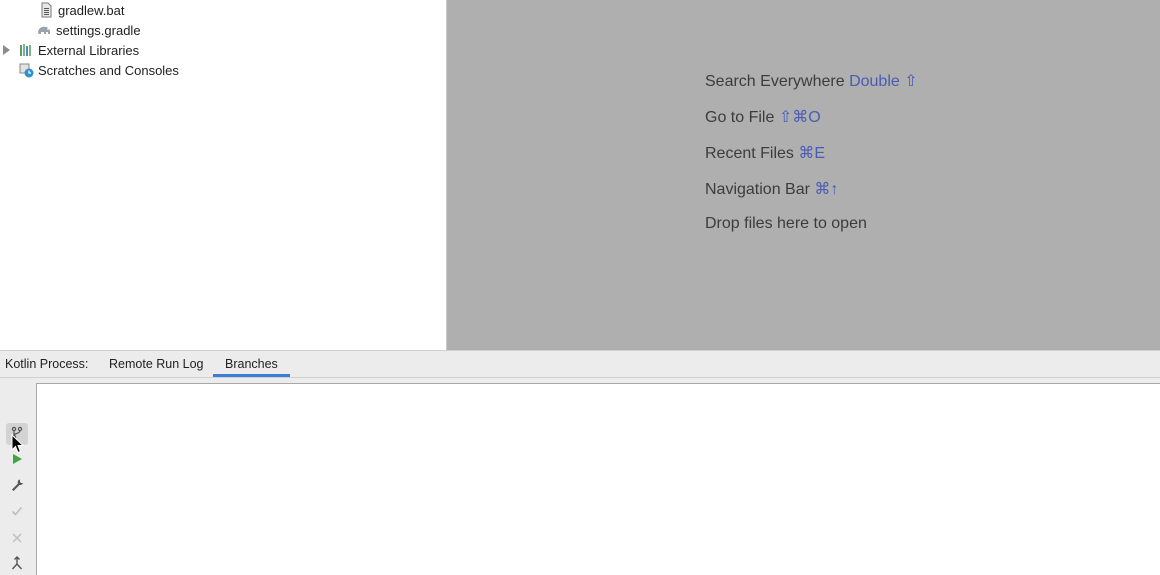 This screenshot has height=575, width=1160. I want to click on tree-item-label: gradlew.bat, so click(91, 10).